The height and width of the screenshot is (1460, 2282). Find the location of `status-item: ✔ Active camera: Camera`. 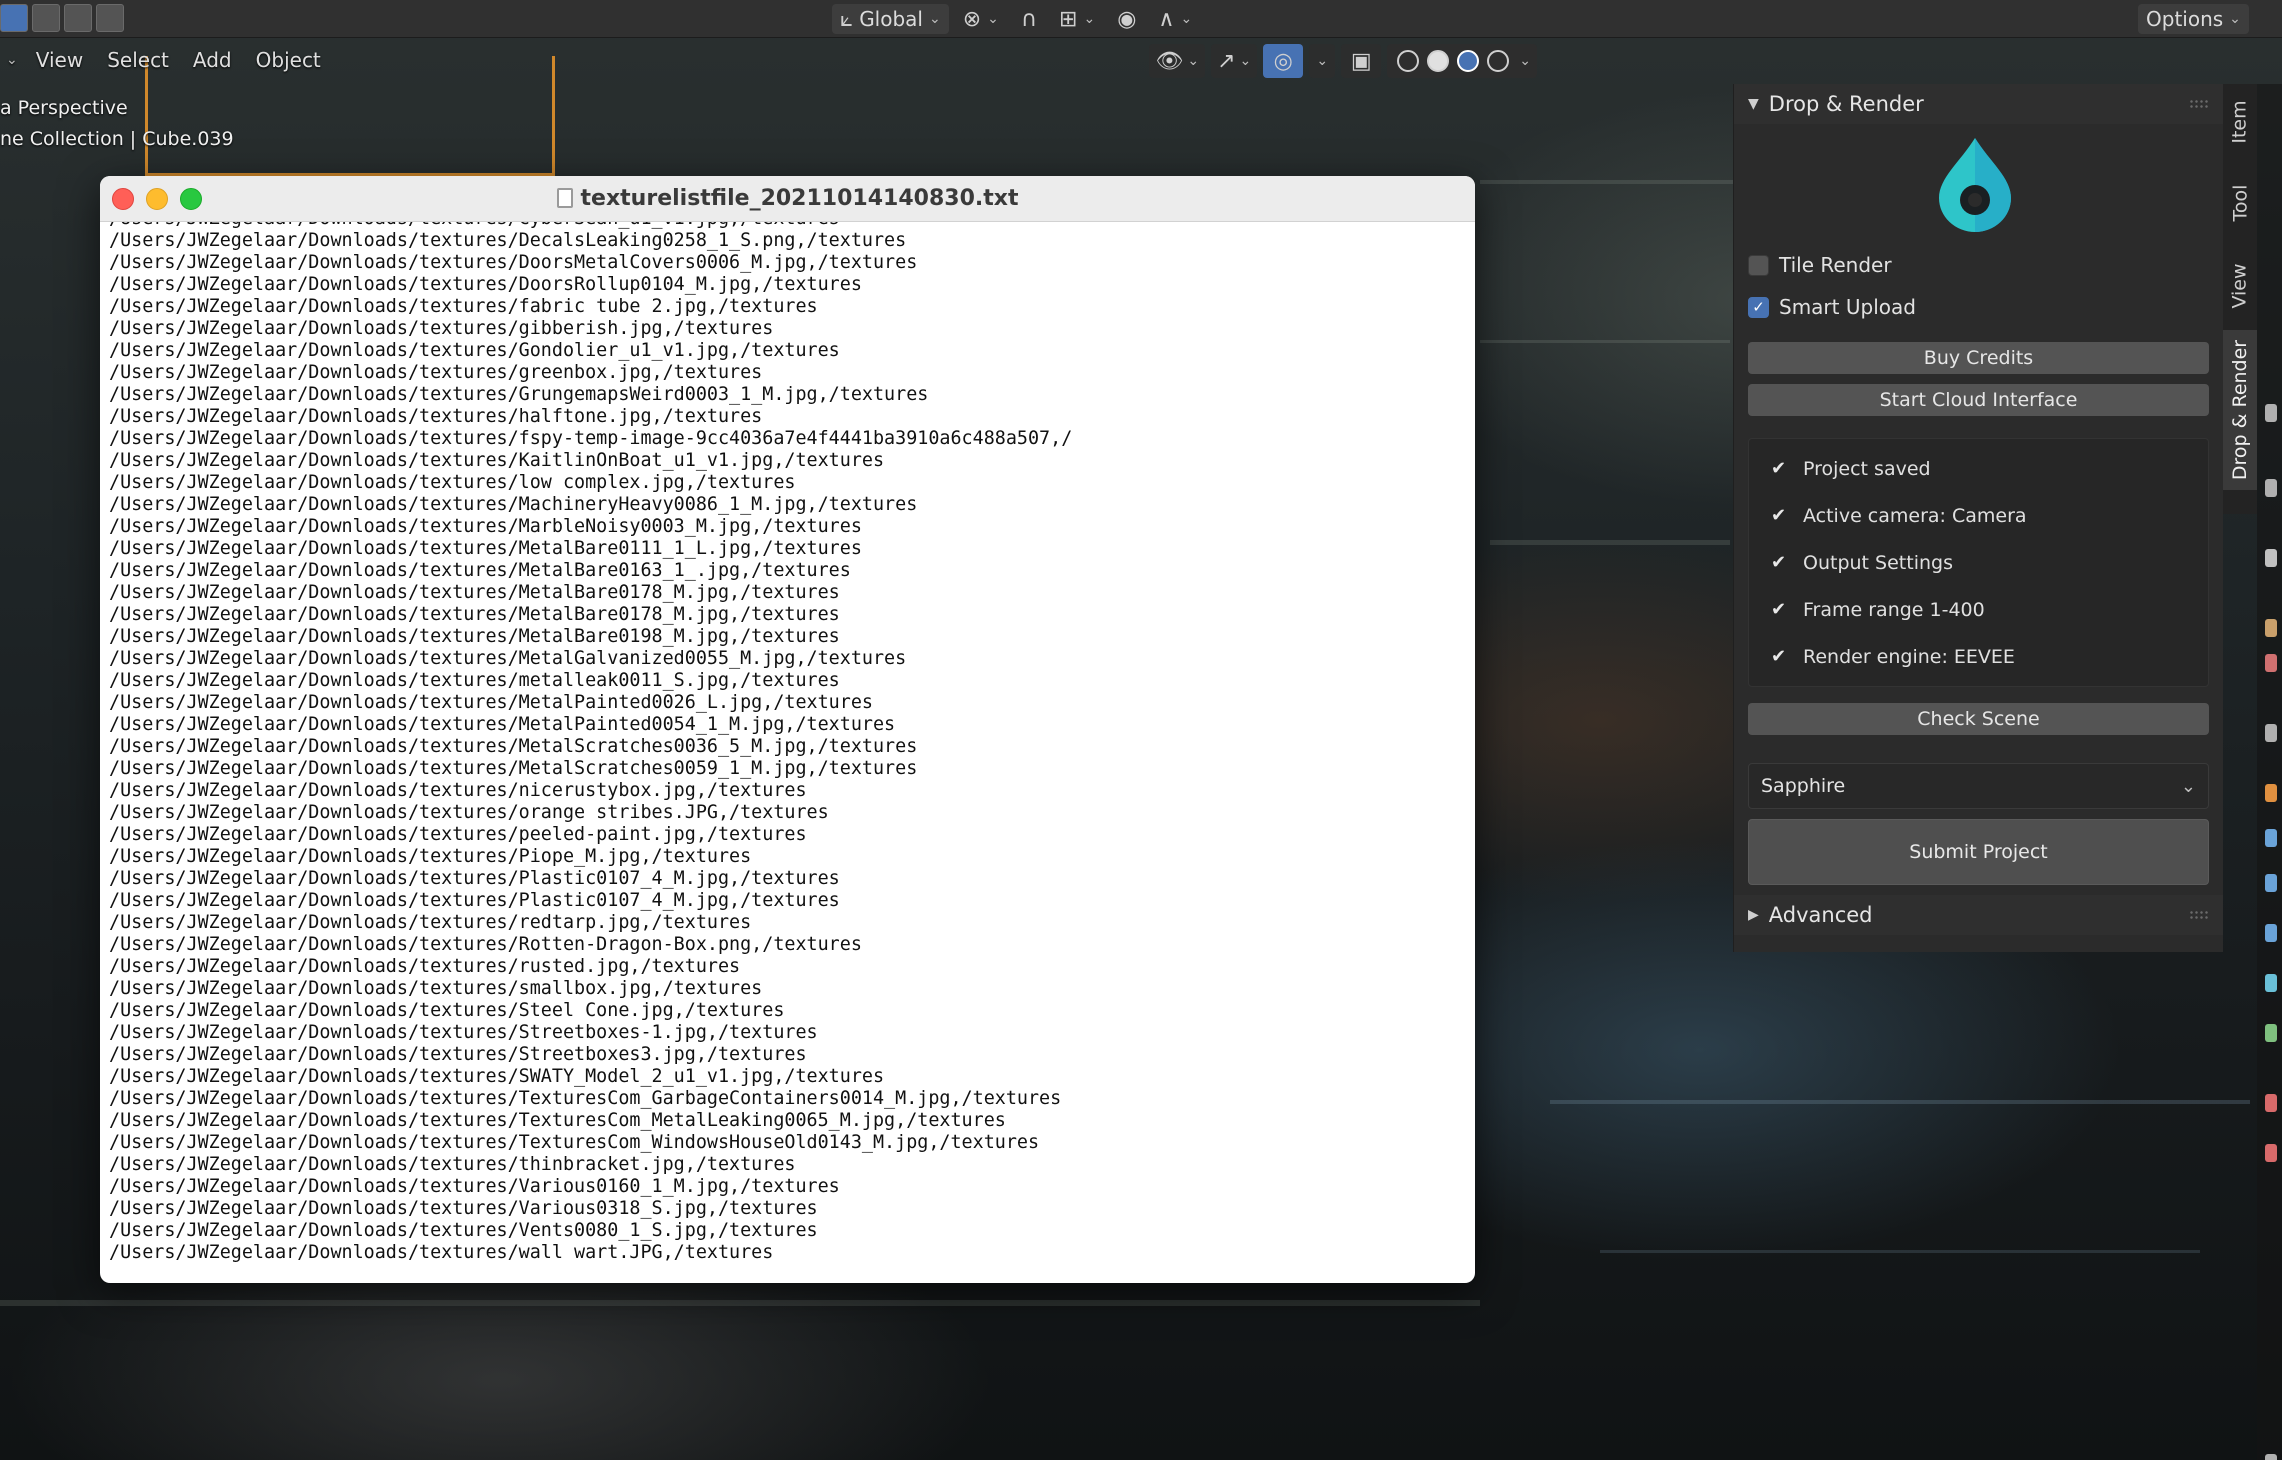

status-item: ✔ Active camera: Camera is located at coordinates (1978, 515).